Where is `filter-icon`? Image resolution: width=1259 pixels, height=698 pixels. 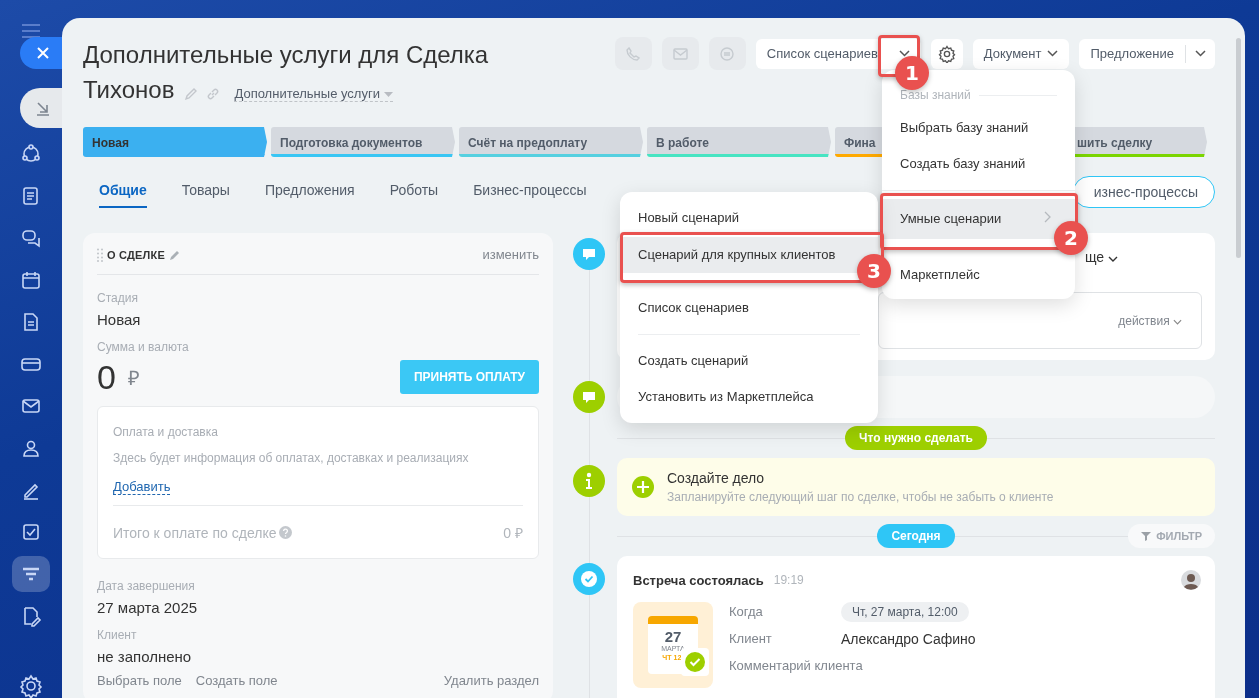 filter-icon is located at coordinates (1146, 536).